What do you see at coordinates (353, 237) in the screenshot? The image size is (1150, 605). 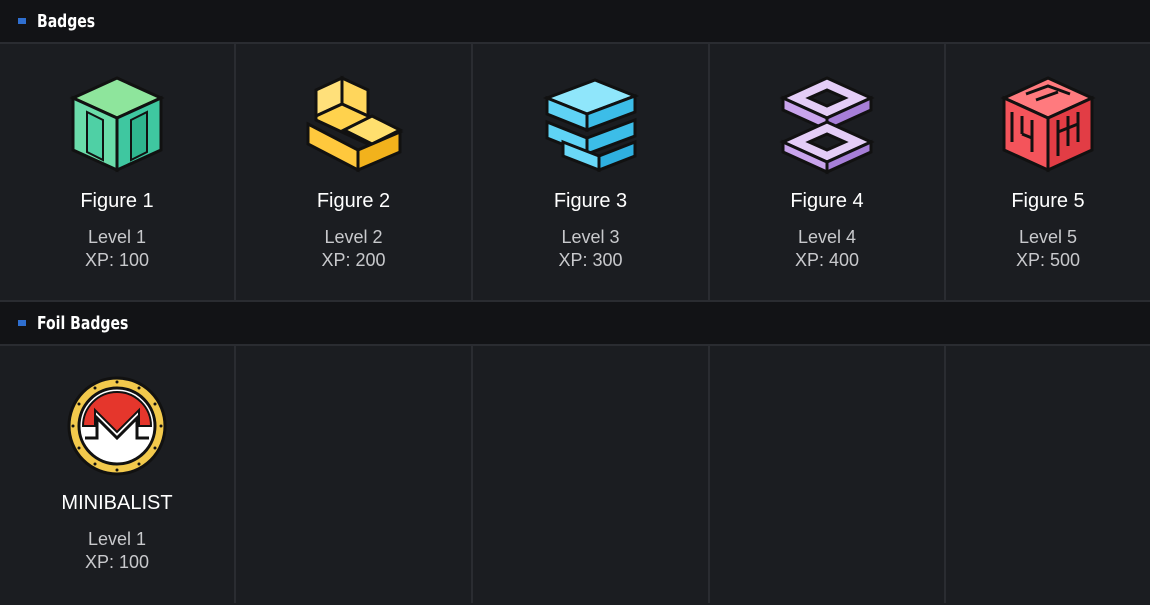 I see `badge-level: Level 2` at bounding box center [353, 237].